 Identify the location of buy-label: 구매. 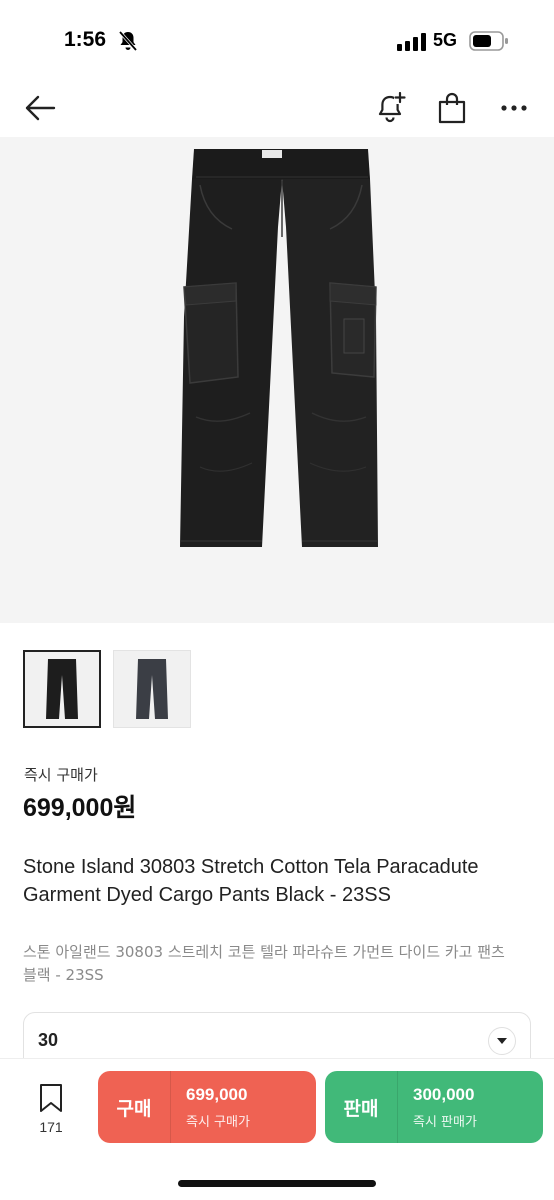
(134, 1108).